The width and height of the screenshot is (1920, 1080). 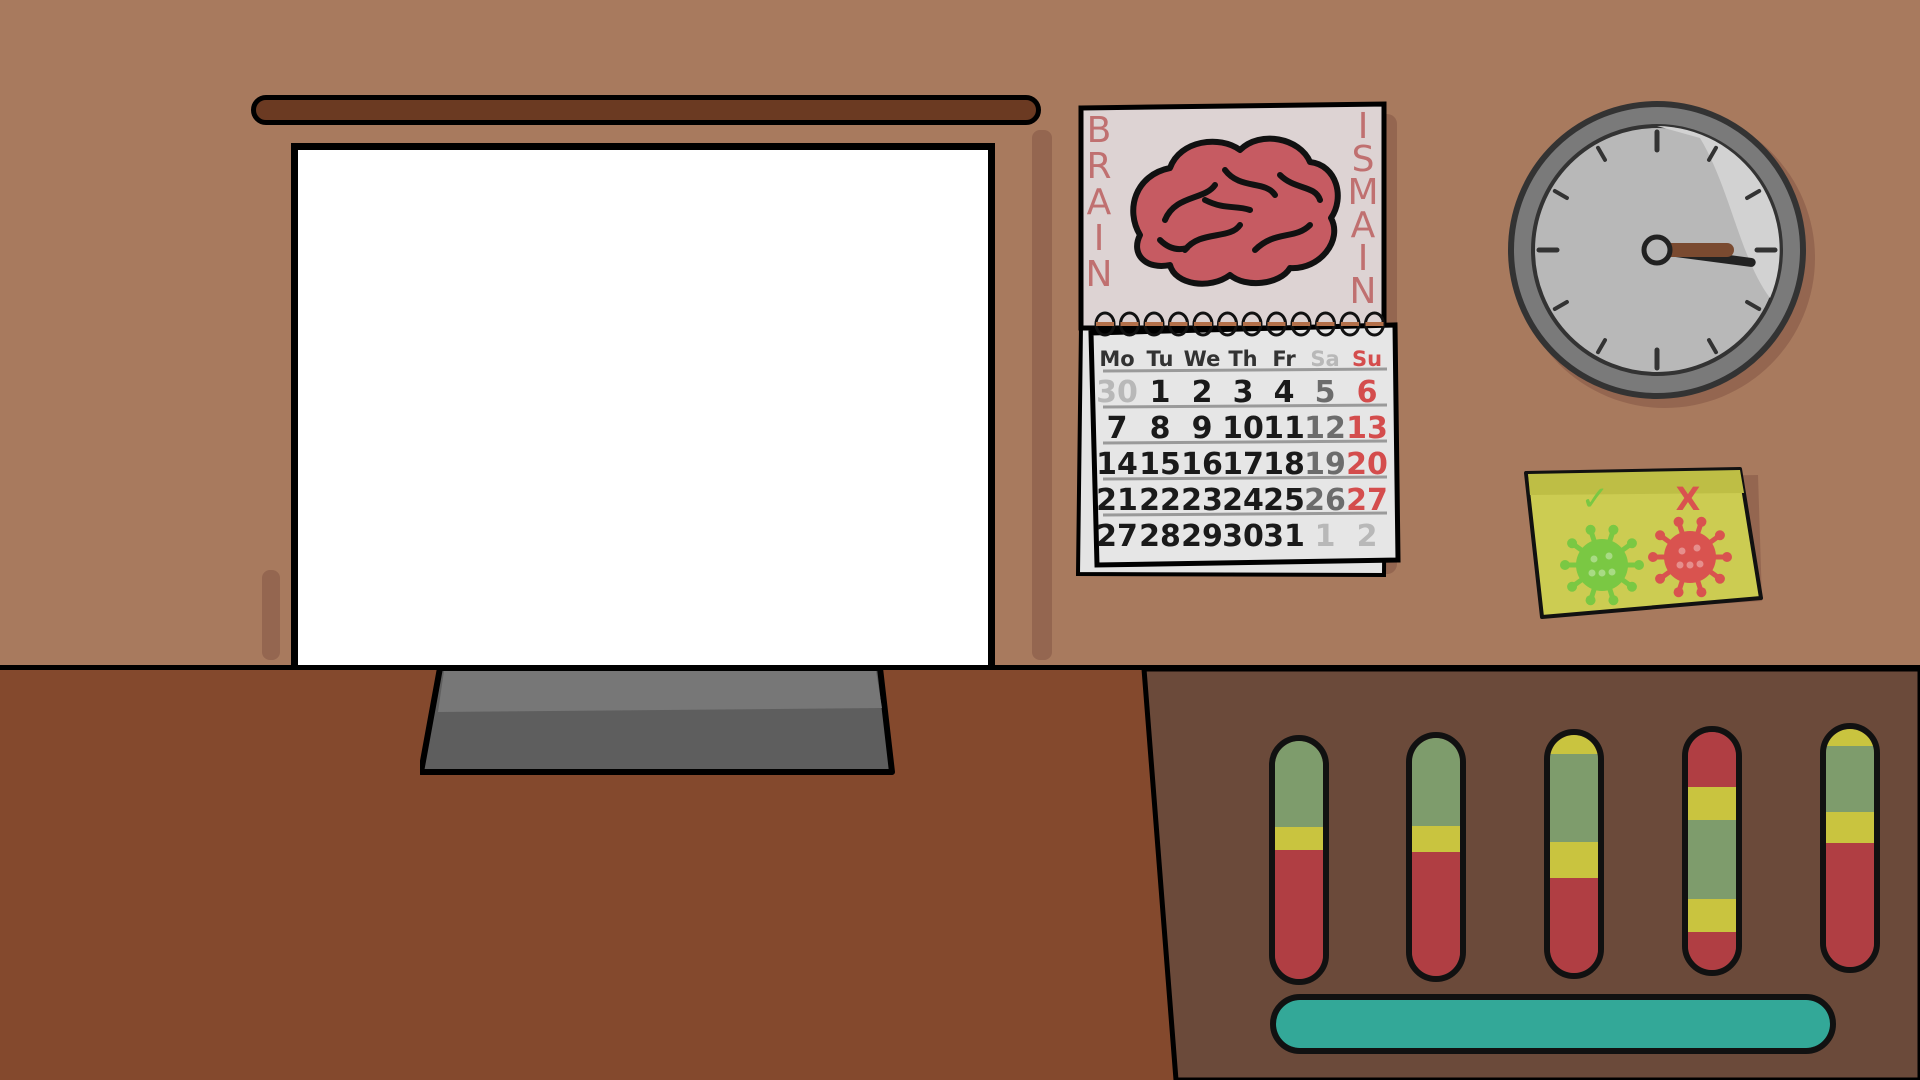 I want to click on calendar-day: 15, so click(x=1160, y=464).